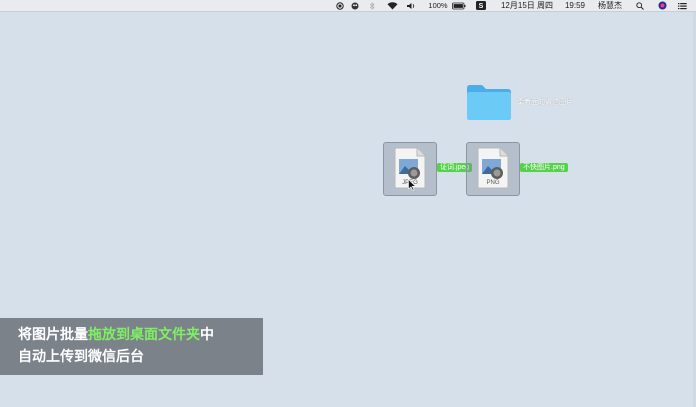 This screenshot has width=696, height=407. What do you see at coordinates (207, 335) in the screenshot?
I see `caption-text: 中` at bounding box center [207, 335].